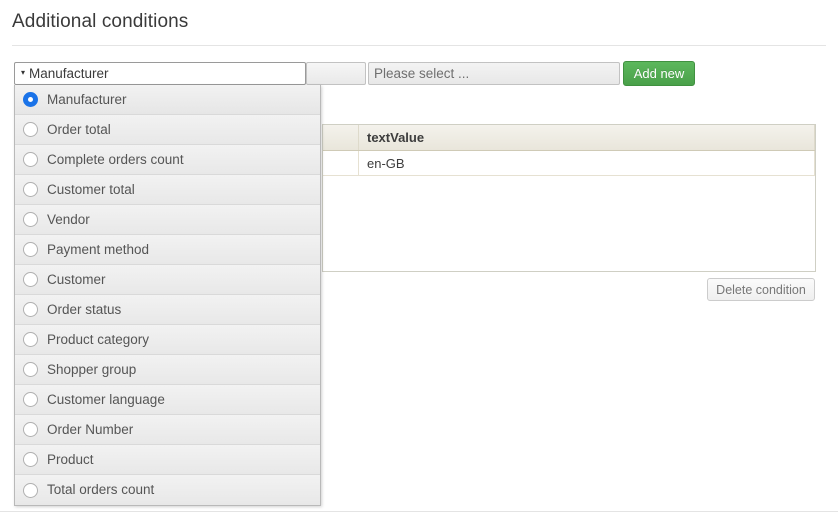 The height and width of the screenshot is (516, 838). What do you see at coordinates (341, 163) in the screenshot?
I see `table-cell-select` at bounding box center [341, 163].